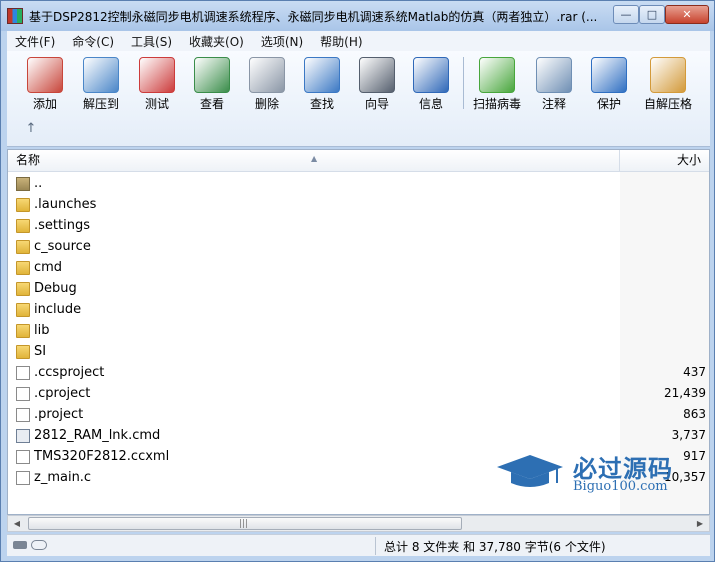 This screenshot has height=562, width=715. What do you see at coordinates (35, 41) in the screenshot?
I see `menu-file: 文件(F)` at bounding box center [35, 41].